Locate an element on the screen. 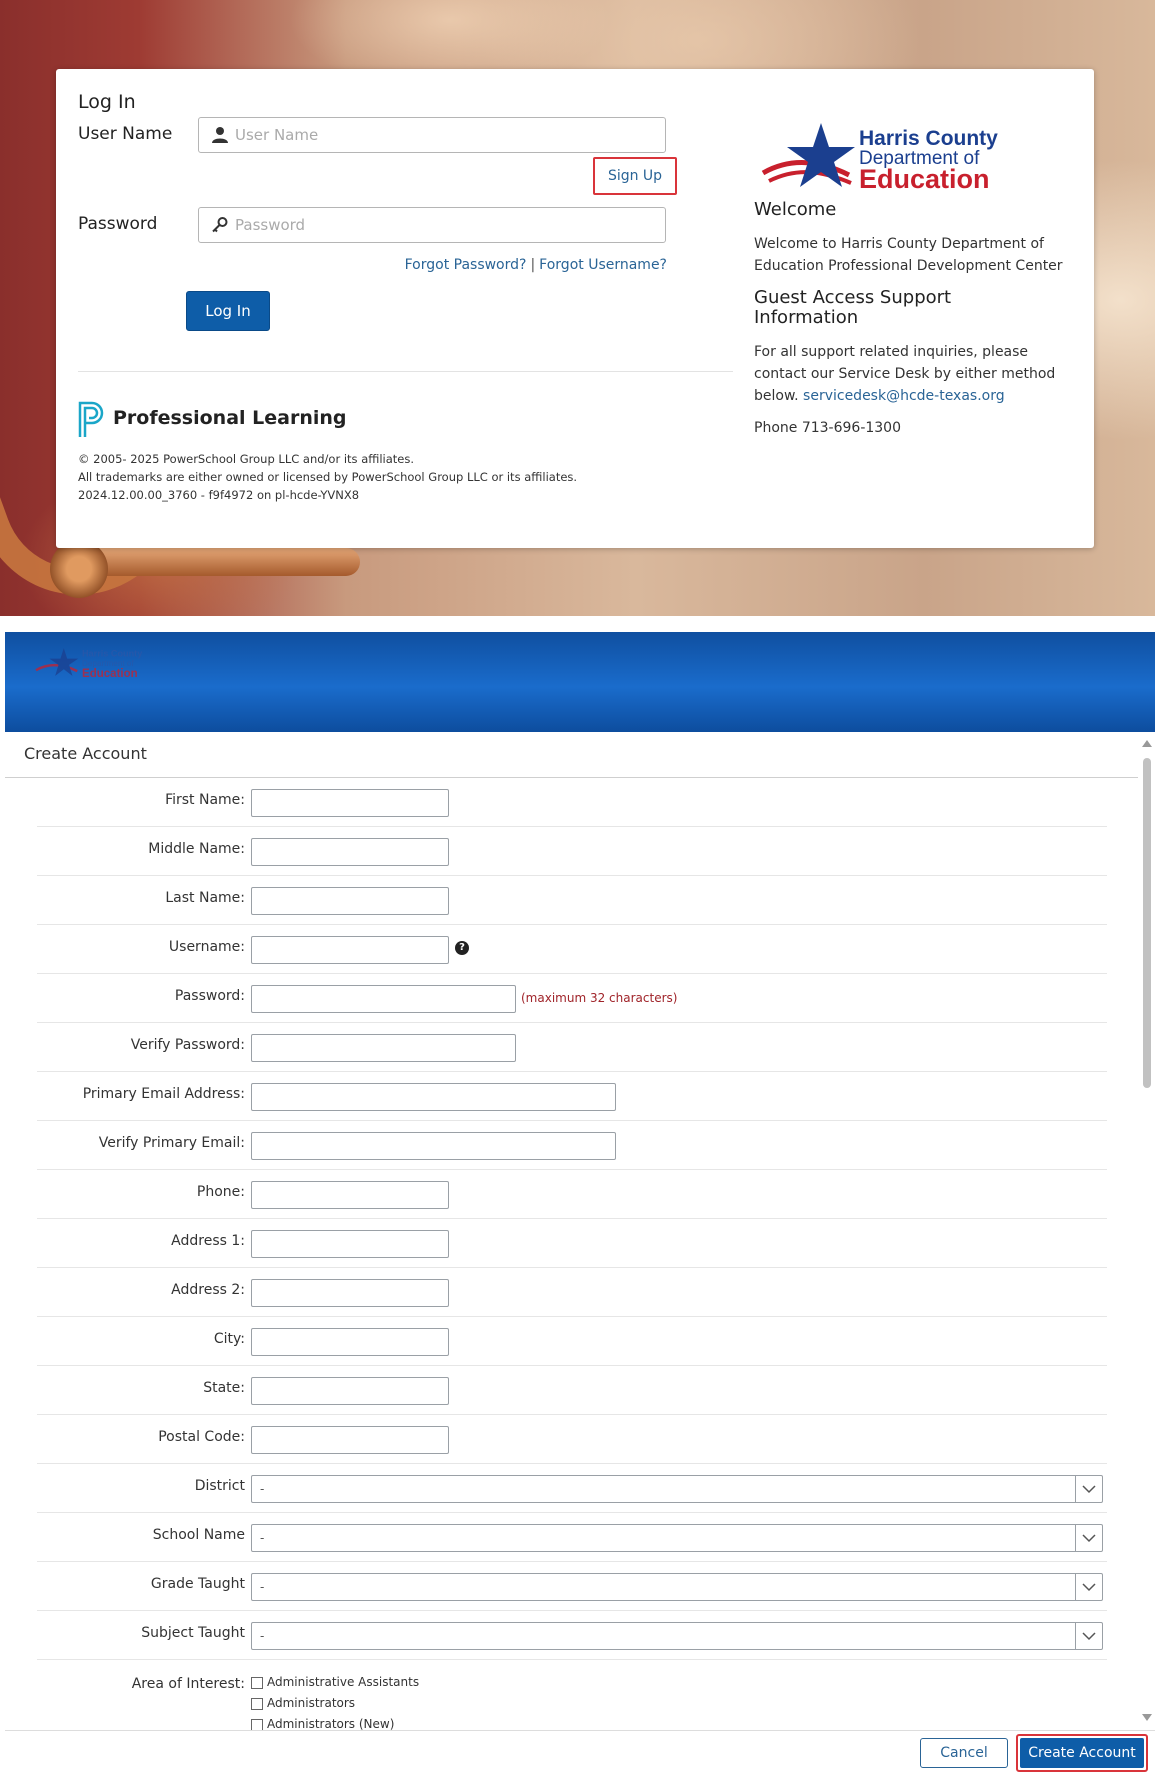 This screenshot has width=1155, height=1779. grade-taught-select-value: - is located at coordinates (262, 1587).